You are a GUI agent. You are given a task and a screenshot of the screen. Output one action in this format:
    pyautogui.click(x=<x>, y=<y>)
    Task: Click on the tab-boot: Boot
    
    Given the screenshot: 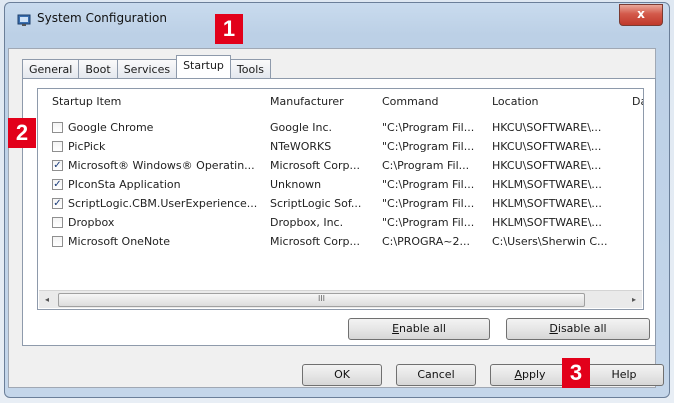 What is the action you would take?
    pyautogui.click(x=98, y=68)
    